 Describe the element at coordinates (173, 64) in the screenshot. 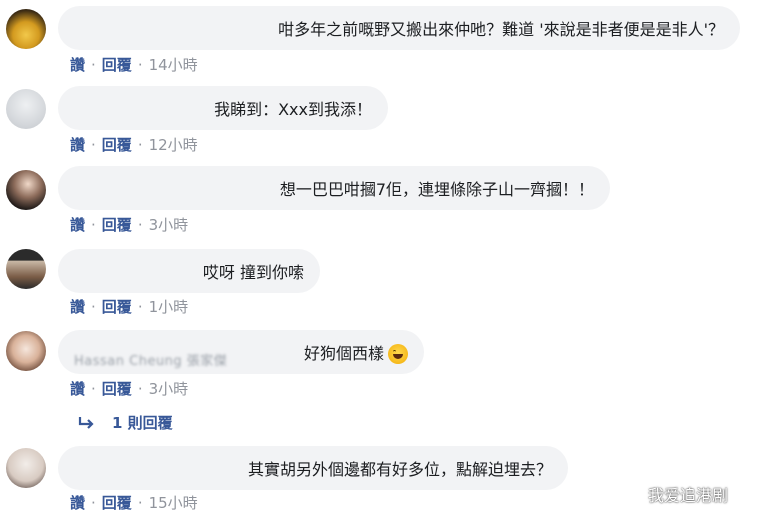

I see `timestamp: 14小時` at that location.